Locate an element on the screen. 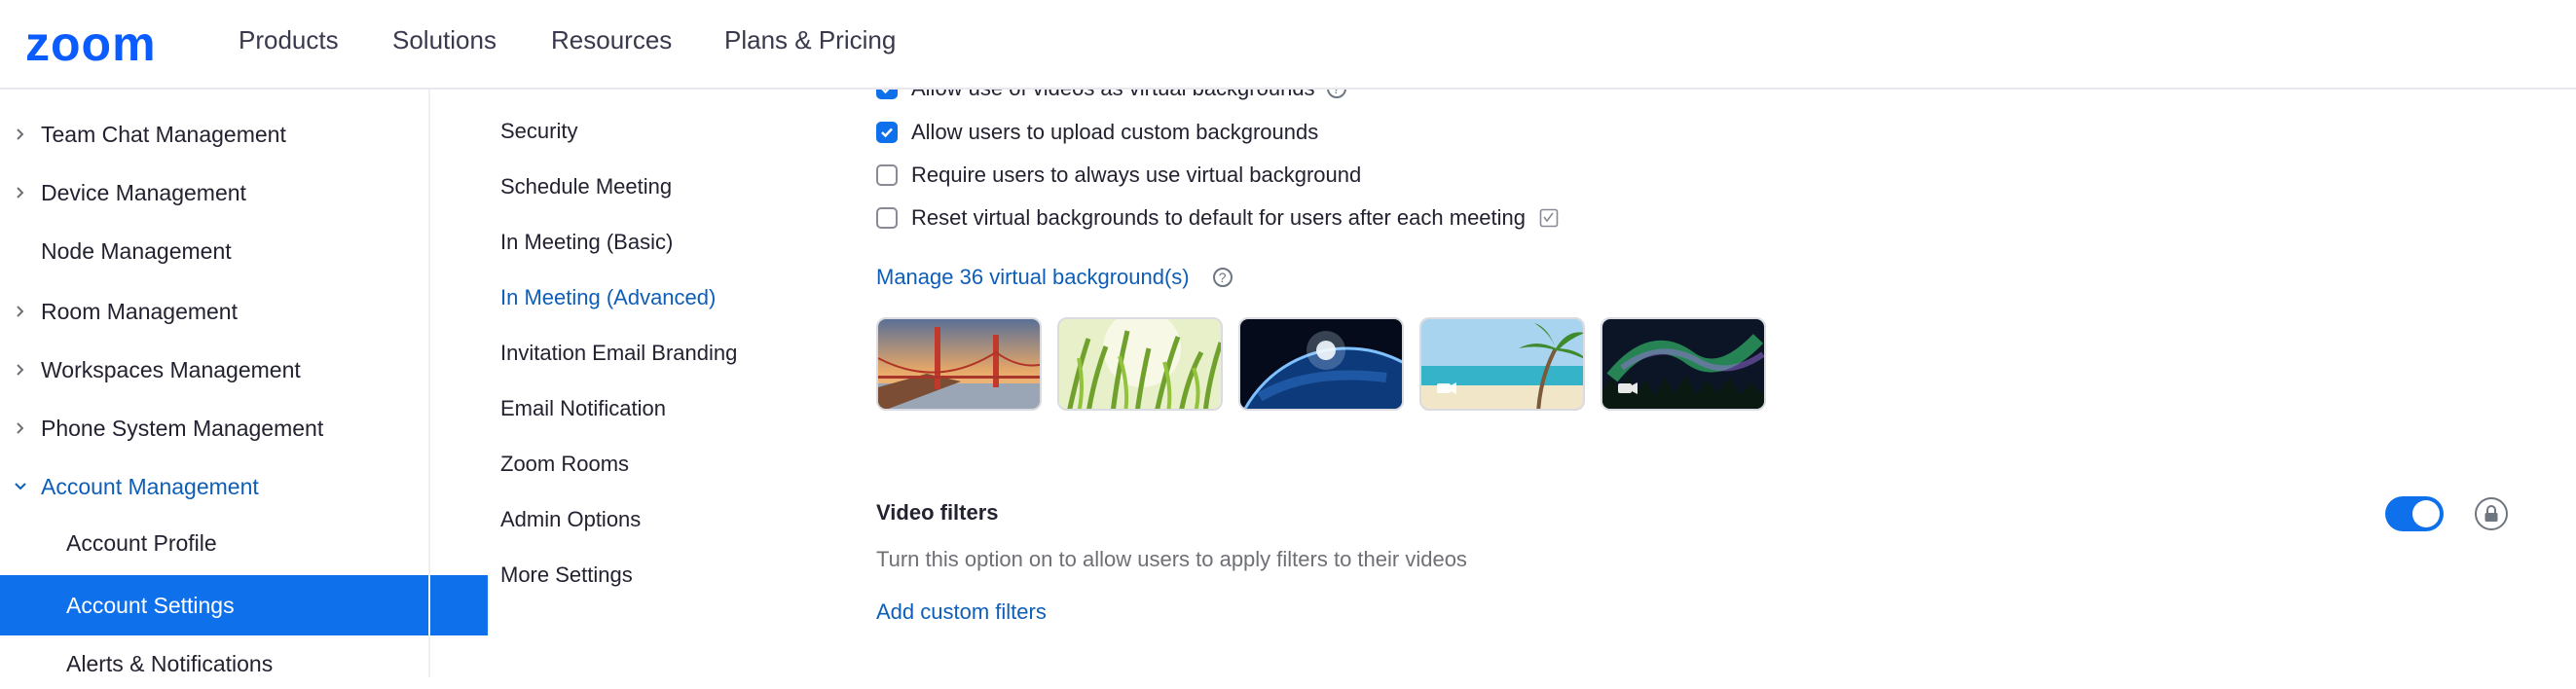 The height and width of the screenshot is (689, 2576). manage-backgrounds-row: Manage 36 virtual background(s) ? is located at coordinates (1054, 277).